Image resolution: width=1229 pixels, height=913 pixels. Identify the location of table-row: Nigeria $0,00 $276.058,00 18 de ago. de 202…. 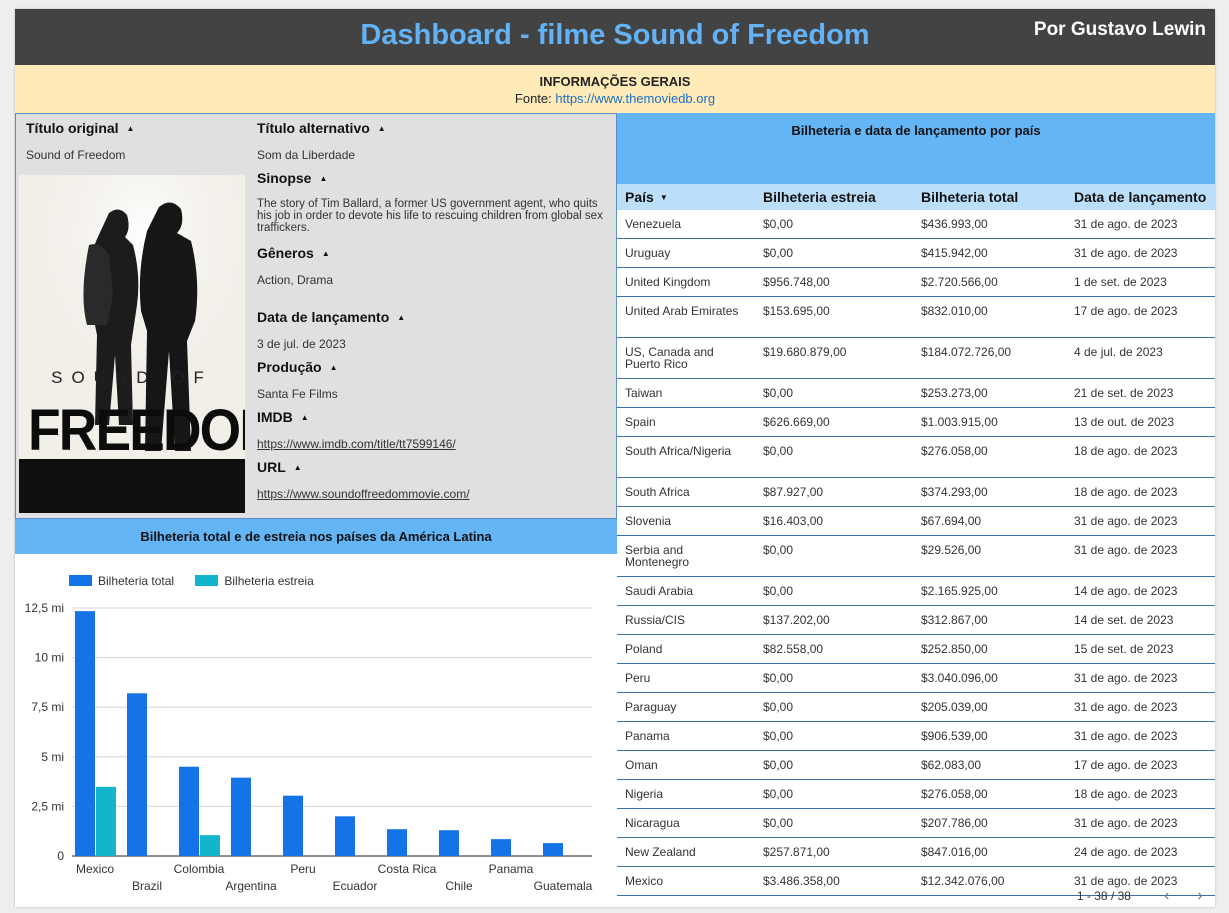
(916, 794).